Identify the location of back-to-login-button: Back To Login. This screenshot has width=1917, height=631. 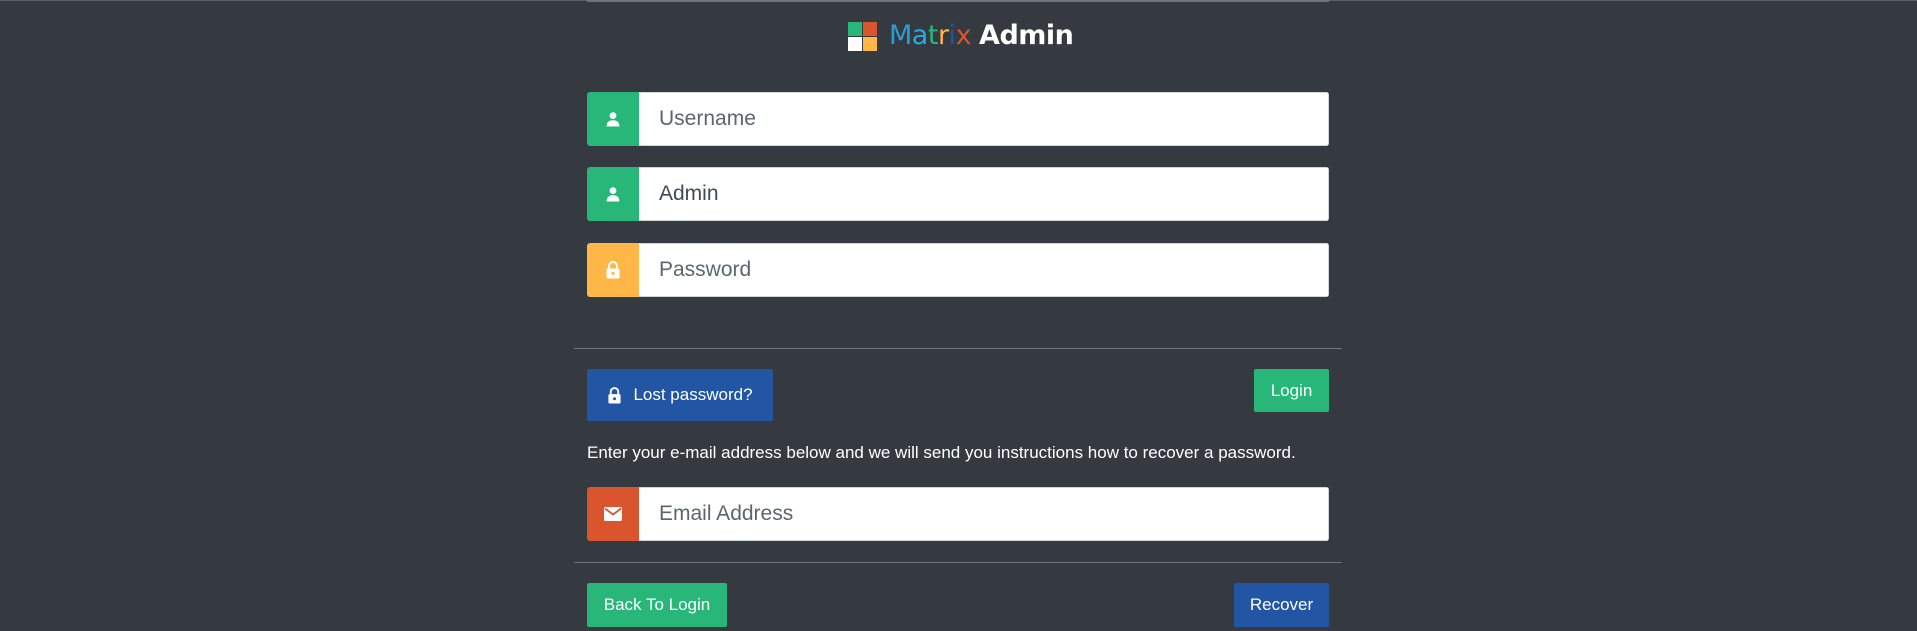
(657, 605).